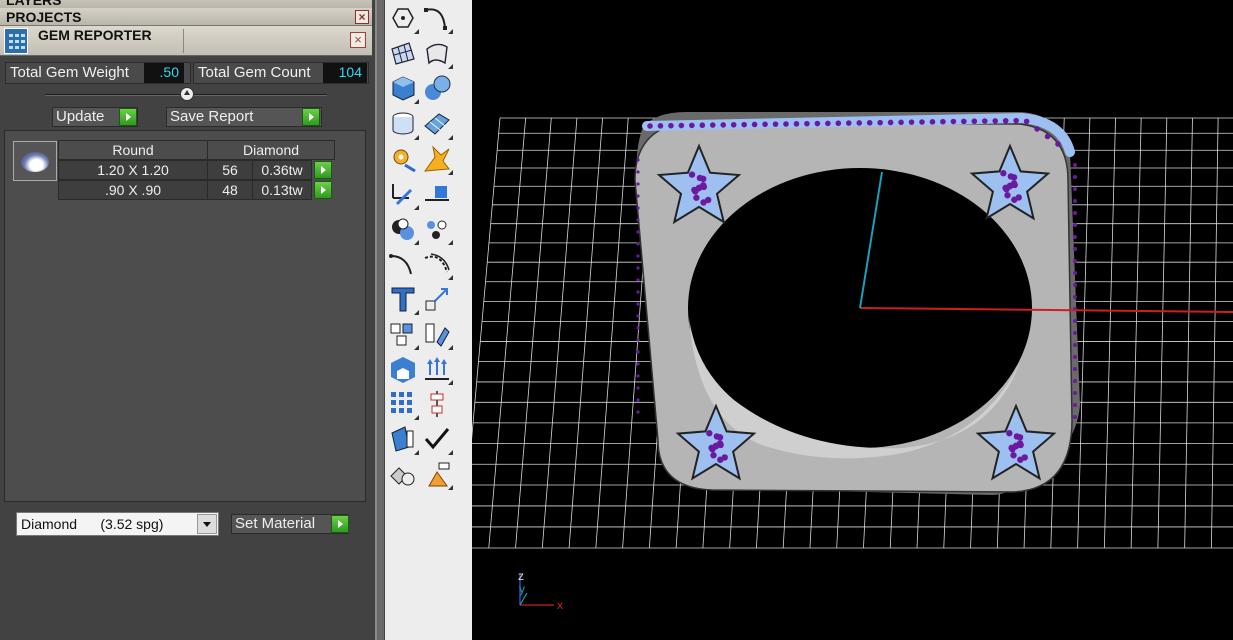 The image size is (1233, 640). Describe the element at coordinates (403, 124) in the screenshot. I see `cylinder-icon` at that location.